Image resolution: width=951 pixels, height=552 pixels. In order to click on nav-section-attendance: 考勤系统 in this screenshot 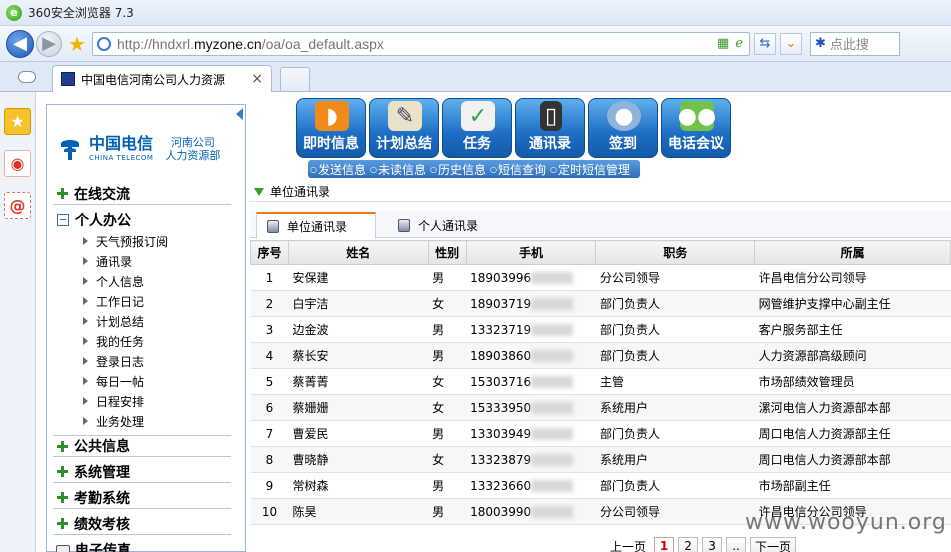, I will do `click(142, 498)`.